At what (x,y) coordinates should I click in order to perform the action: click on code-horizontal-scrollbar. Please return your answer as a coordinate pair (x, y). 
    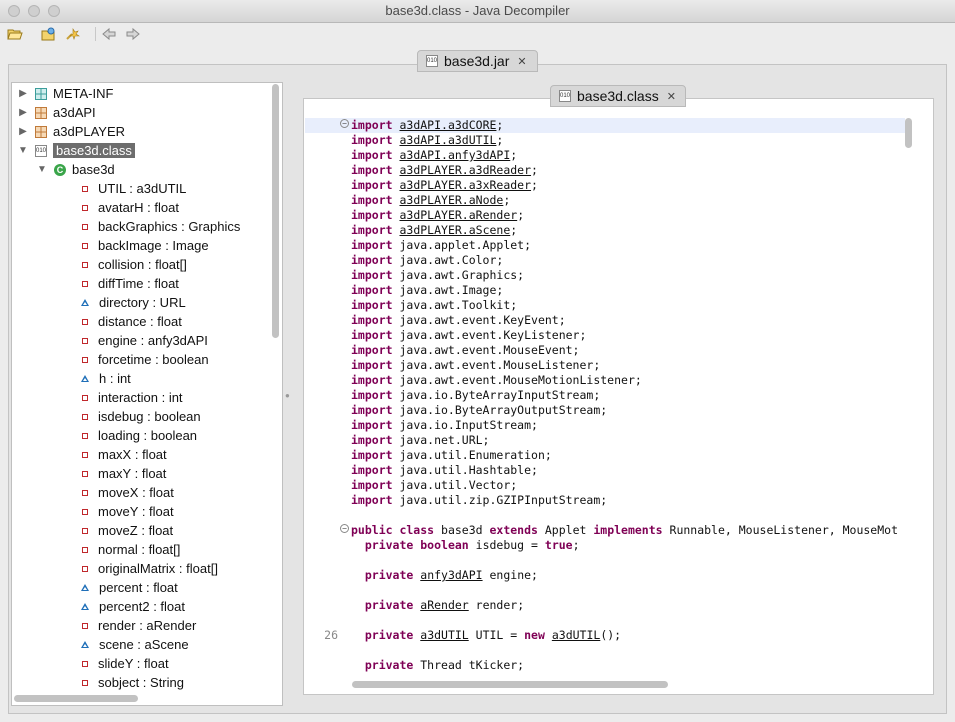
    Looking at the image, I should click on (626, 685).